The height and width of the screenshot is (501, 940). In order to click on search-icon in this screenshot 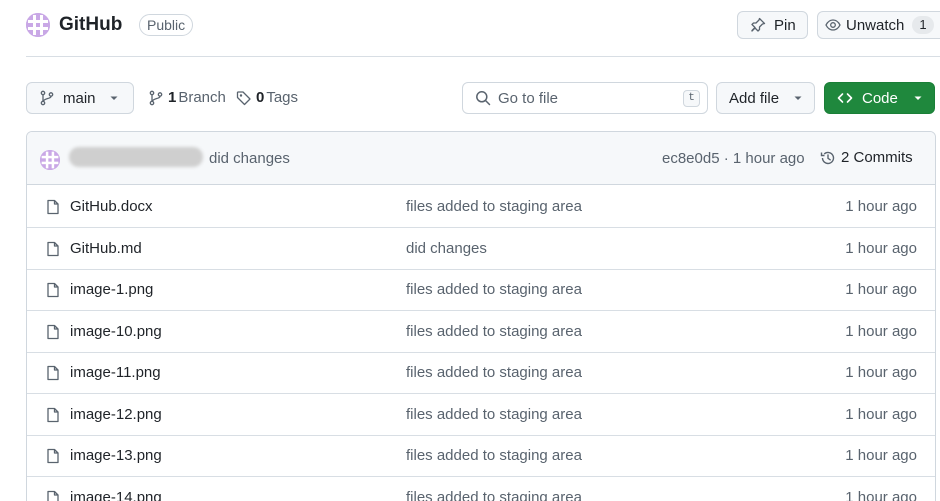, I will do `click(483, 98)`.